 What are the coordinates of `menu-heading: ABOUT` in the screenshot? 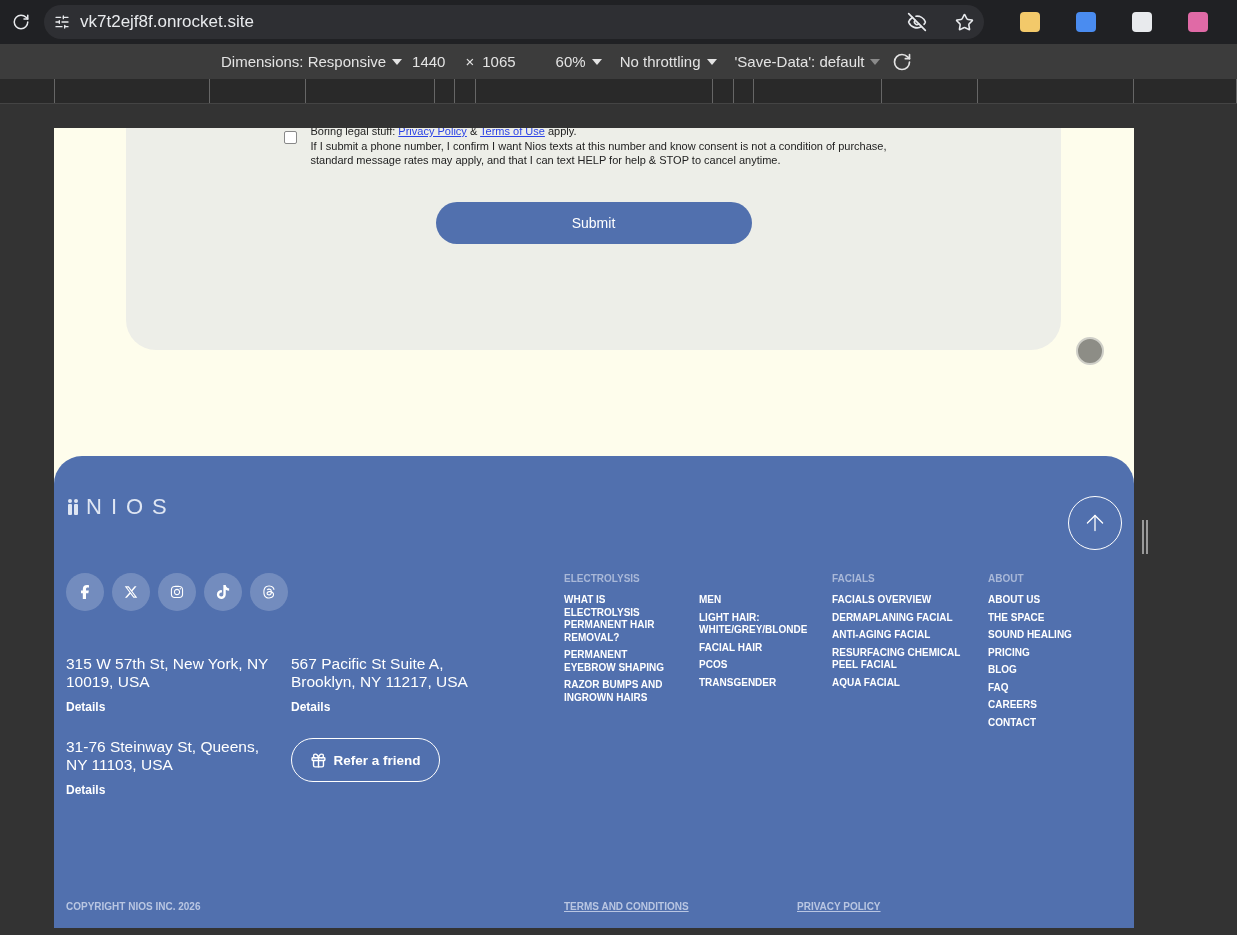 It's located at (1006, 579).